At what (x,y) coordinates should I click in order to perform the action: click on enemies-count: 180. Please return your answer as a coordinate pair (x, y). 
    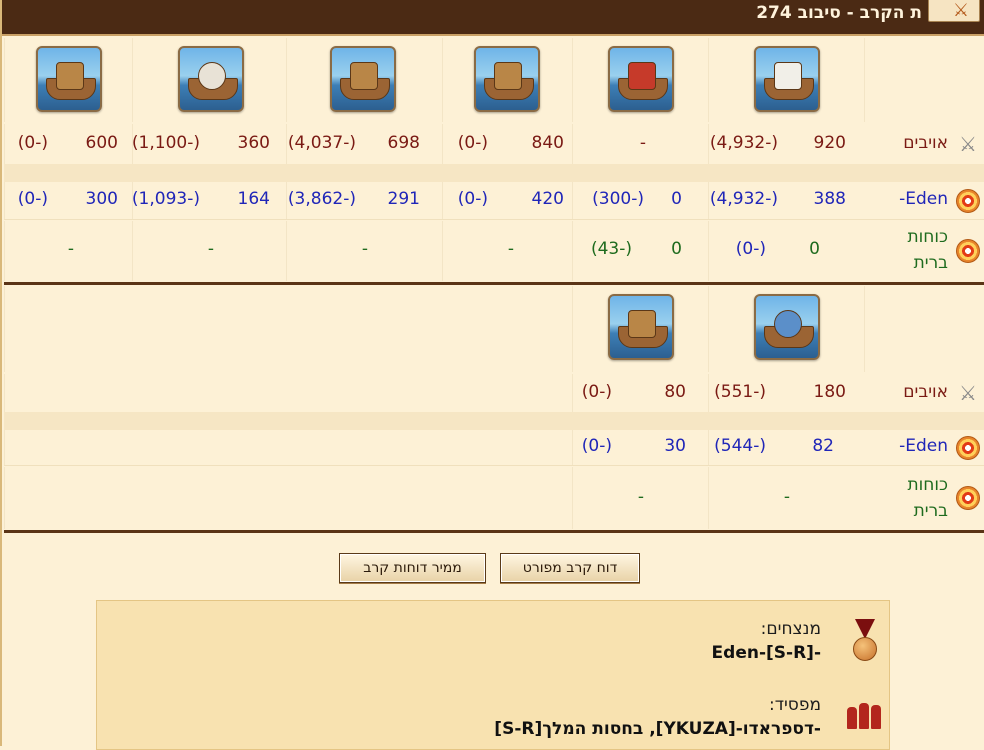
    Looking at the image, I should click on (829, 392).